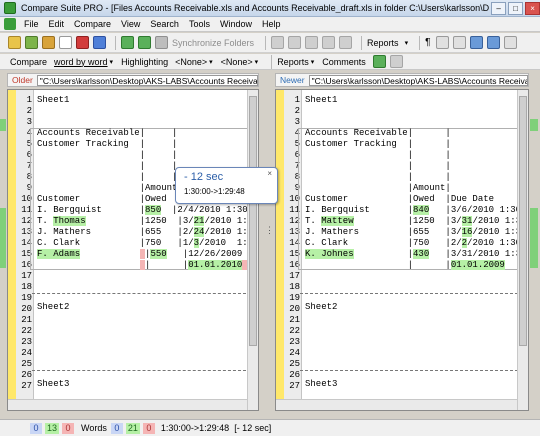  I want to click on sort-icon, so click(99, 42).